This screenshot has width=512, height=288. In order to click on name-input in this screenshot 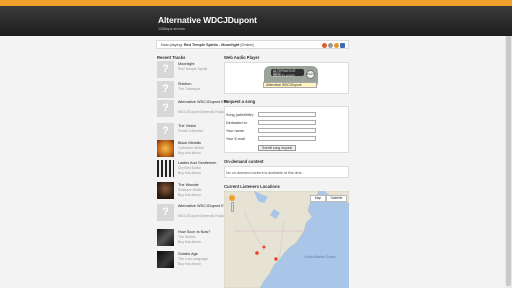, I will do `click(287, 130)`.